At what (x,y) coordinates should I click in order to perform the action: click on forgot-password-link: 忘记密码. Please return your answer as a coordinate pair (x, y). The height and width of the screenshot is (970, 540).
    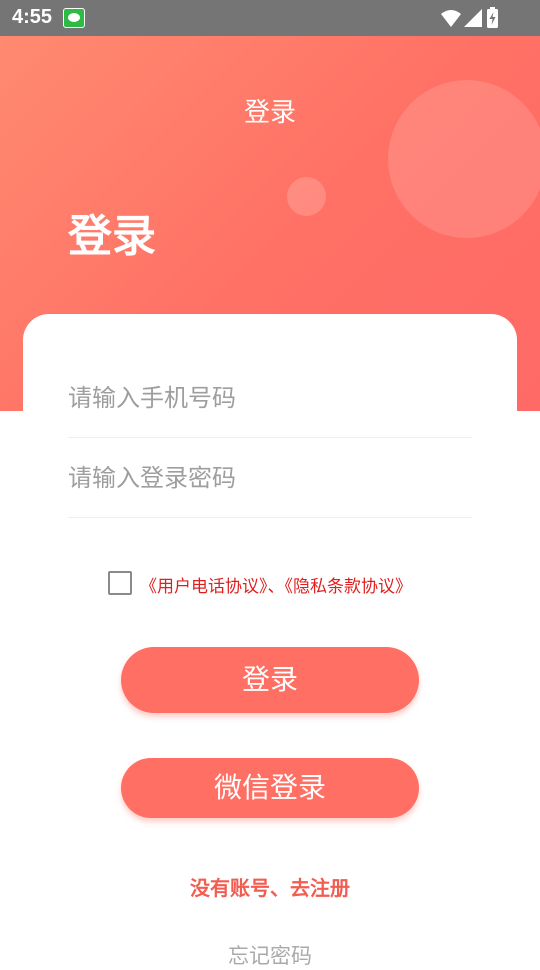
    Looking at the image, I should click on (270, 955).